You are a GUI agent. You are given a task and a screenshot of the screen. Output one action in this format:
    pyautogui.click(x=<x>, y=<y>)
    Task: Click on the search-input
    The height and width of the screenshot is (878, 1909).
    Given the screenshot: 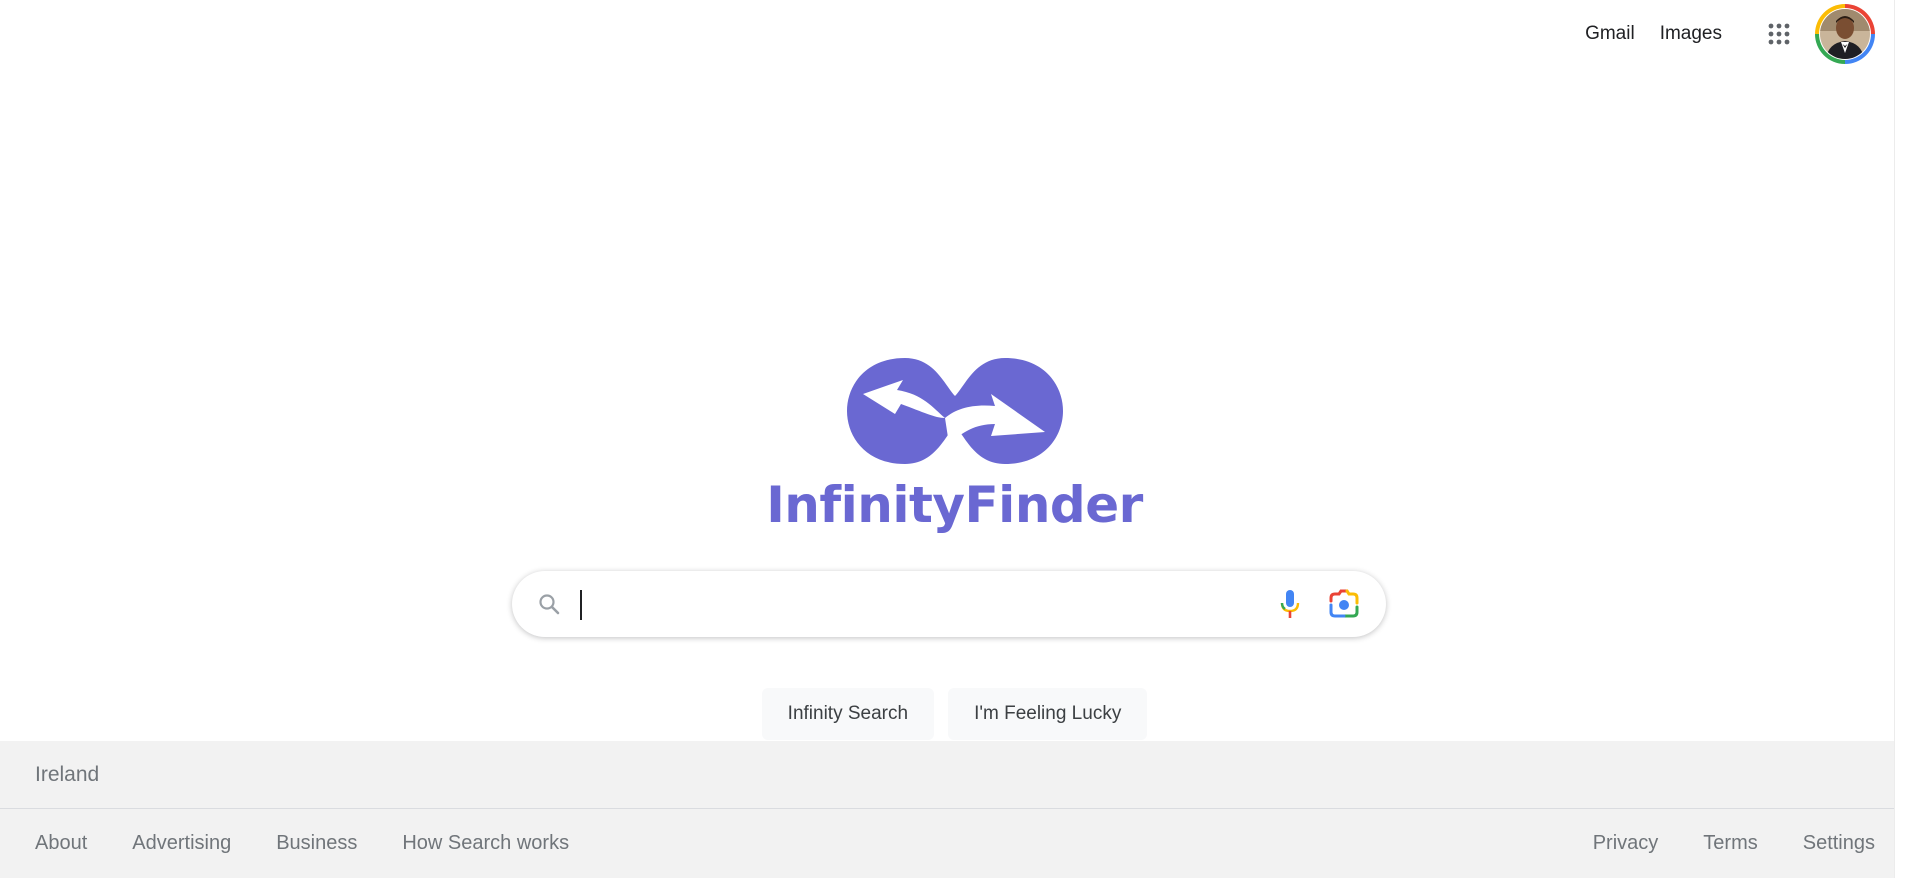 What is the action you would take?
    pyautogui.click(x=924, y=604)
    